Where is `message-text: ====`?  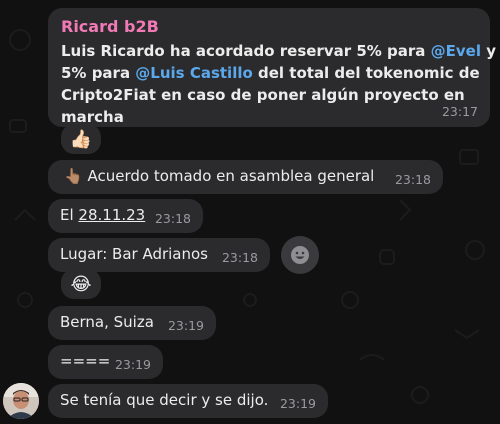
message-text: ==== is located at coordinates (85, 361).